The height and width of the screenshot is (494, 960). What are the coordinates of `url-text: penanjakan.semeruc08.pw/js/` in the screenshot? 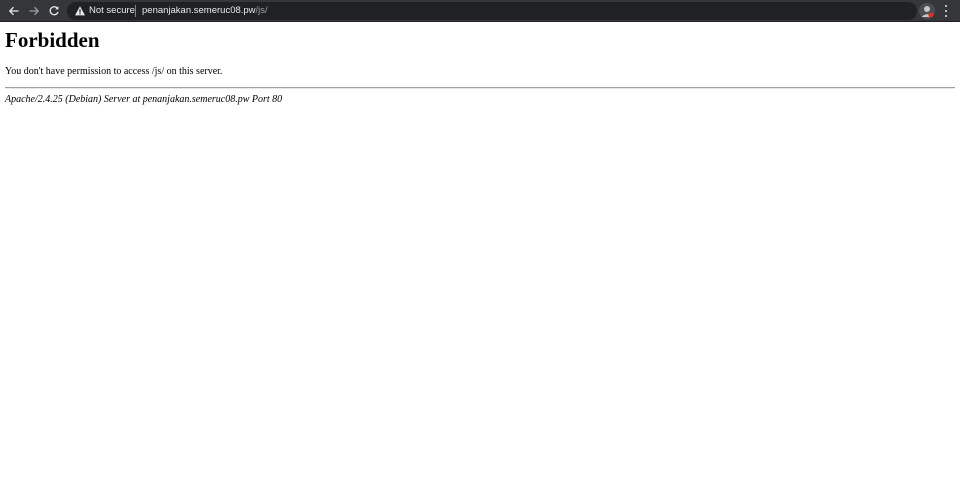 It's located at (205, 11).